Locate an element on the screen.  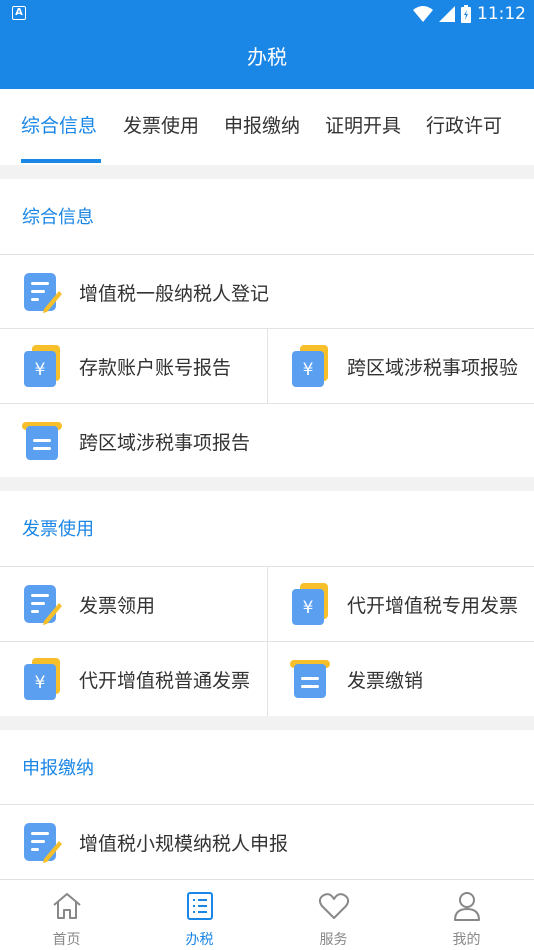
tab-bar: 综合信息 发票使用 申报缴纳 证明开具 行政许可 is located at coordinates (267, 127).